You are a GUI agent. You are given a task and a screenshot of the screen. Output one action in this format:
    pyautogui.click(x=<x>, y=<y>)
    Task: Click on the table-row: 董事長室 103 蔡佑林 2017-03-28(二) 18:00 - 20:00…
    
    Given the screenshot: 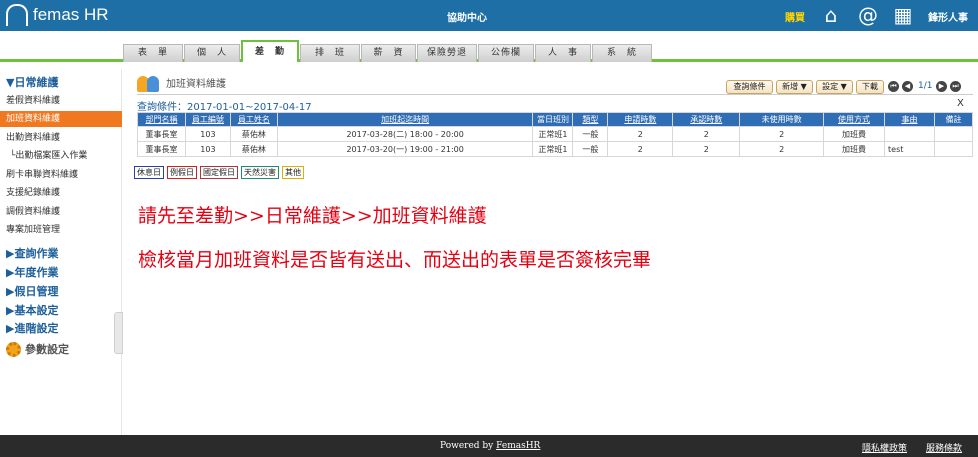 What is the action you would take?
    pyautogui.click(x=555, y=134)
    